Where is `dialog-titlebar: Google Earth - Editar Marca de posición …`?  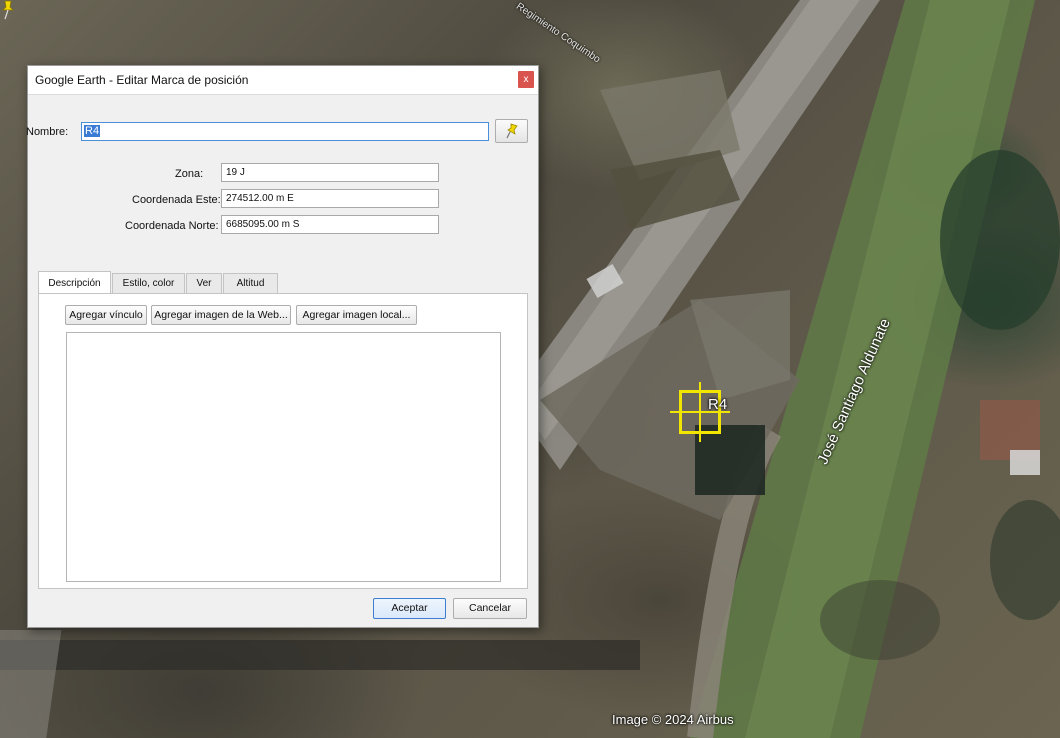 dialog-titlebar: Google Earth - Editar Marca de posición … is located at coordinates (283, 80).